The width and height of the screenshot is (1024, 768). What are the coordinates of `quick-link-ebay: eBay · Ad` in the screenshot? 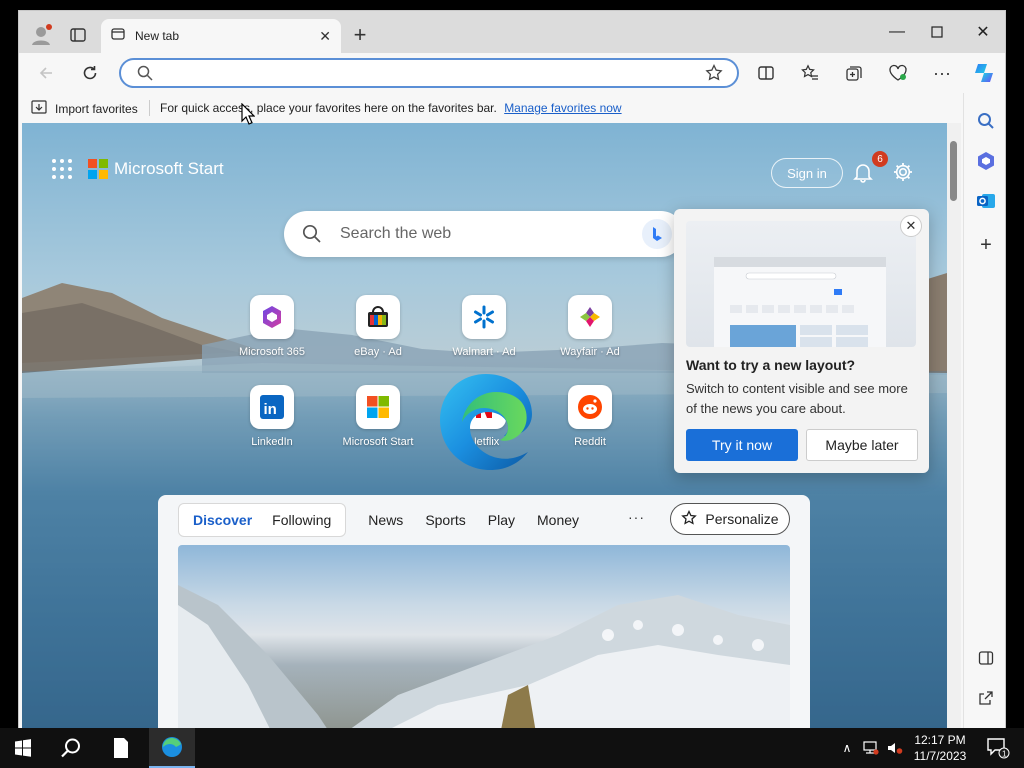 It's located at (378, 326).